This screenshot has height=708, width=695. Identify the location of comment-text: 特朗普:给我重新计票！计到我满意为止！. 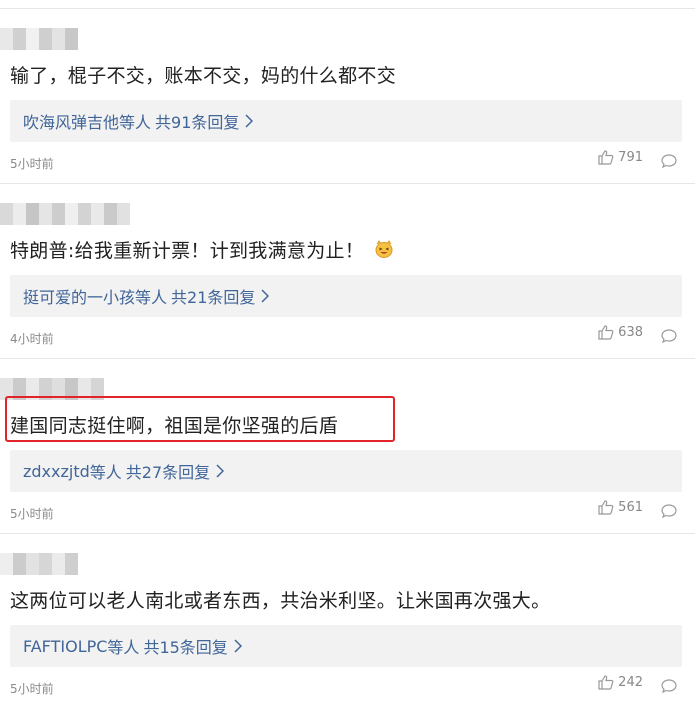
(202, 249).